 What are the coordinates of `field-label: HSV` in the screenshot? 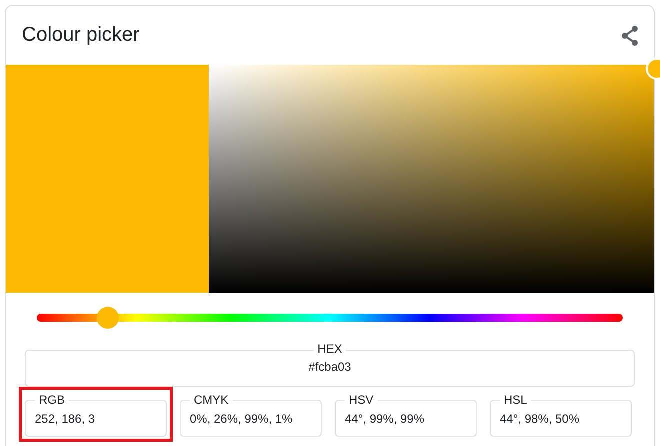 It's located at (361, 400).